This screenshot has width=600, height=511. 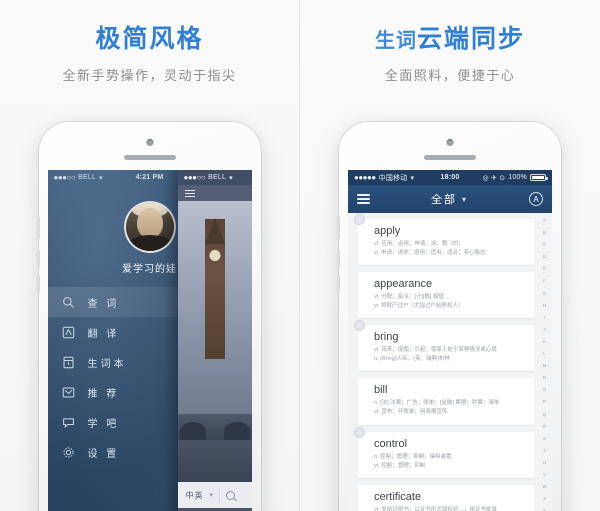 I want to click on word-definition: vt. 分配；指派；[计][数] 赋值, so click(x=409, y=297).